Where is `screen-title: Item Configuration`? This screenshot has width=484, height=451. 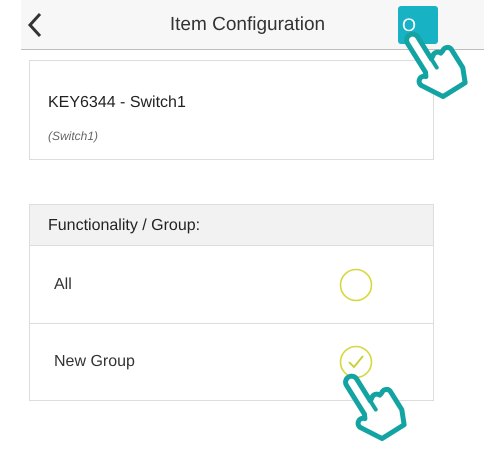
screen-title: Item Configuration is located at coordinates (248, 24).